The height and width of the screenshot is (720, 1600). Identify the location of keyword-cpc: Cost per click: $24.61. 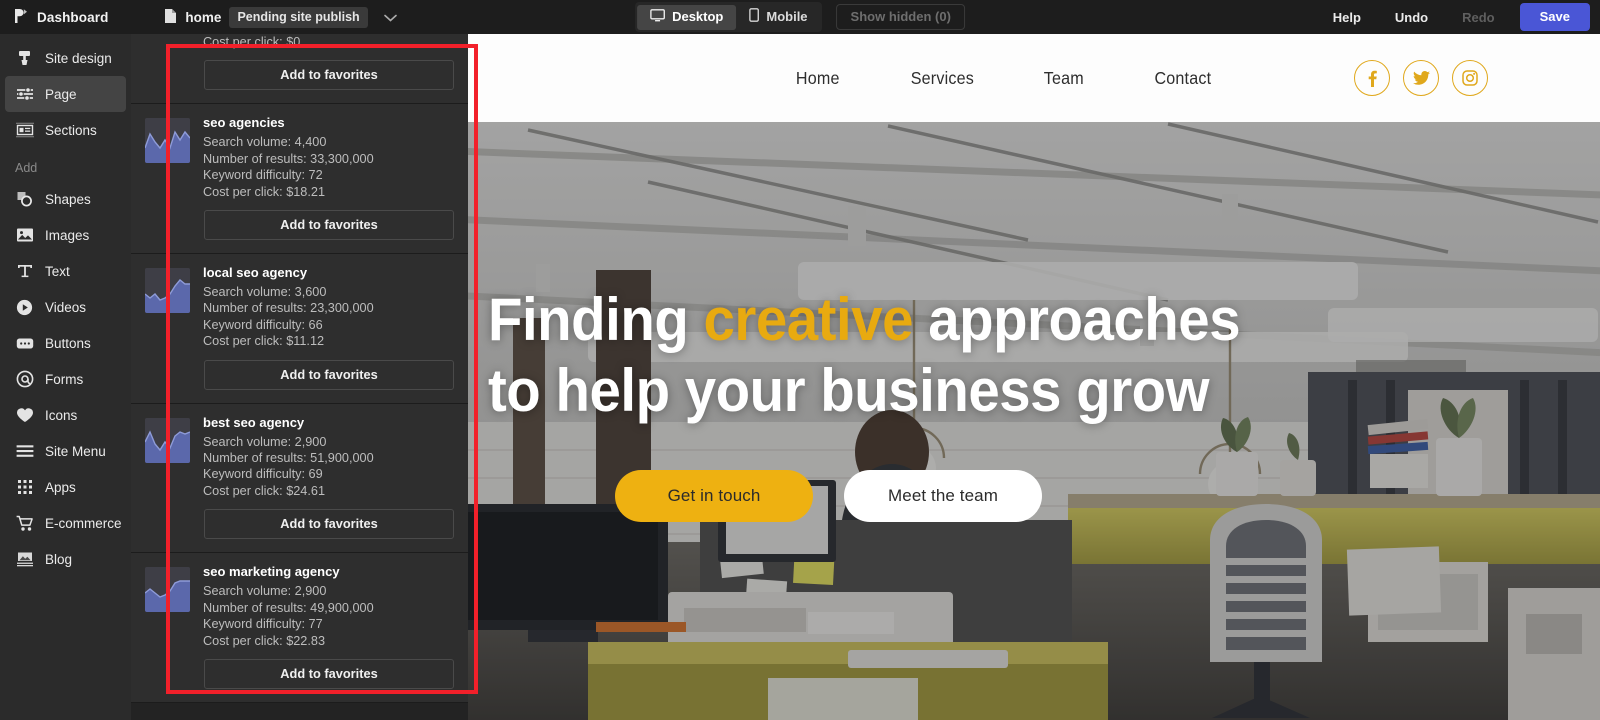
(264, 490).